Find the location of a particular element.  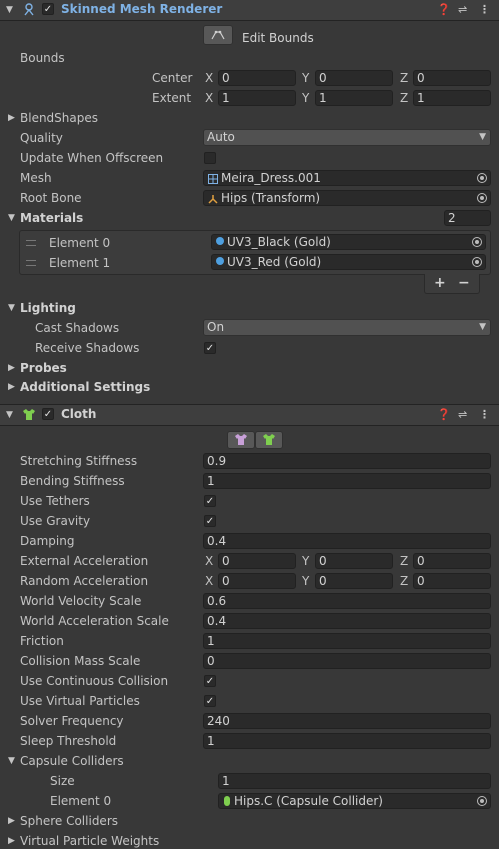

sphere-colliders-expand-icon: ▶ is located at coordinates (11, 821).